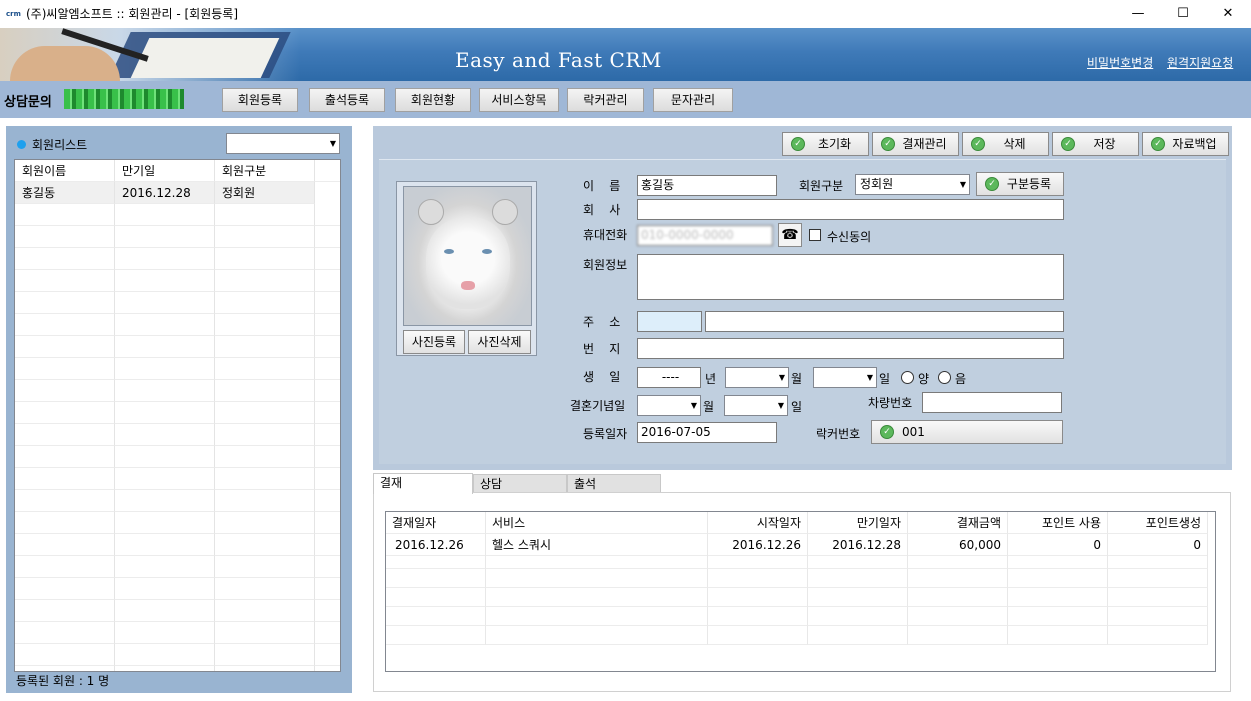  What do you see at coordinates (423, 483) in the screenshot?
I see `tab-payment: 결재` at bounding box center [423, 483].